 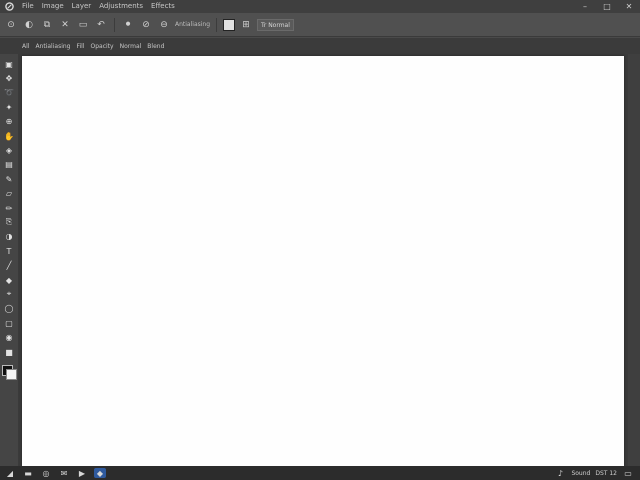 I want to click on menu-effects: Effects, so click(x=165, y=6).